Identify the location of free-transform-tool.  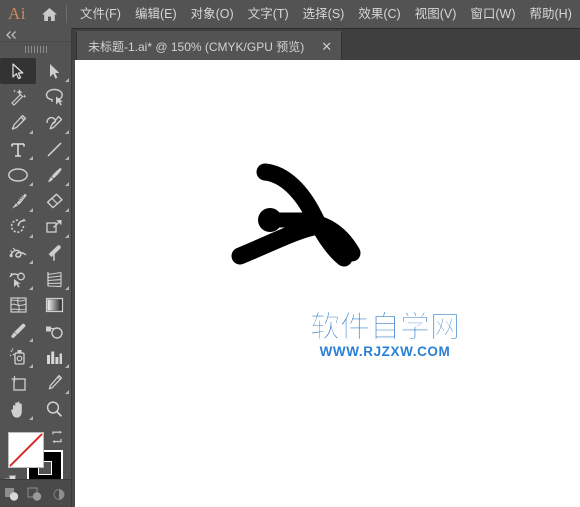
(54, 253).